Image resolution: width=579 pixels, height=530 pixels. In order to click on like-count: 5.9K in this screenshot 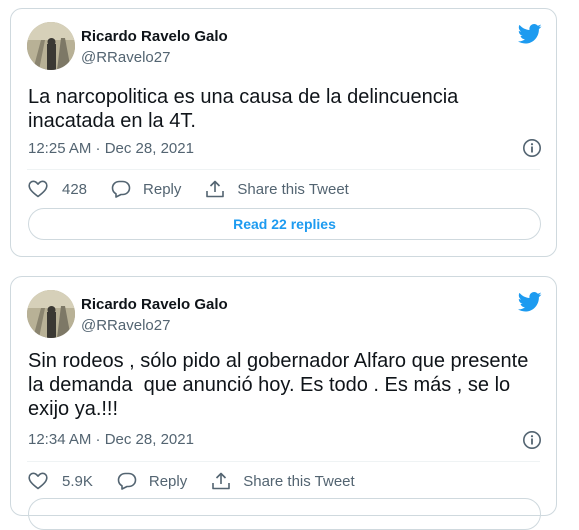, I will do `click(77, 481)`.